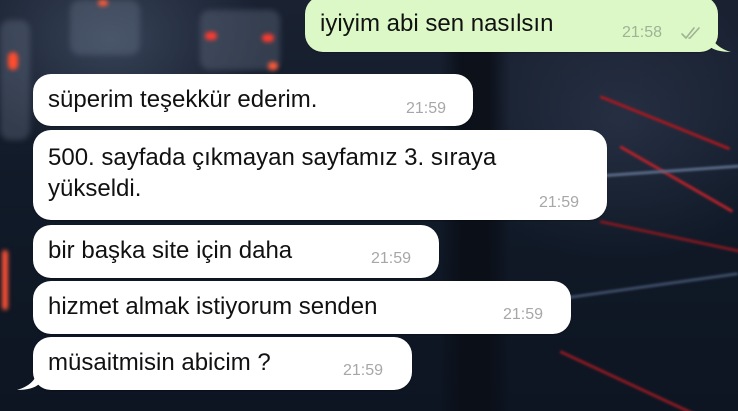 The height and width of the screenshot is (411, 738). Describe the element at coordinates (690, 33) in the screenshot. I see `double-check-icon` at that location.